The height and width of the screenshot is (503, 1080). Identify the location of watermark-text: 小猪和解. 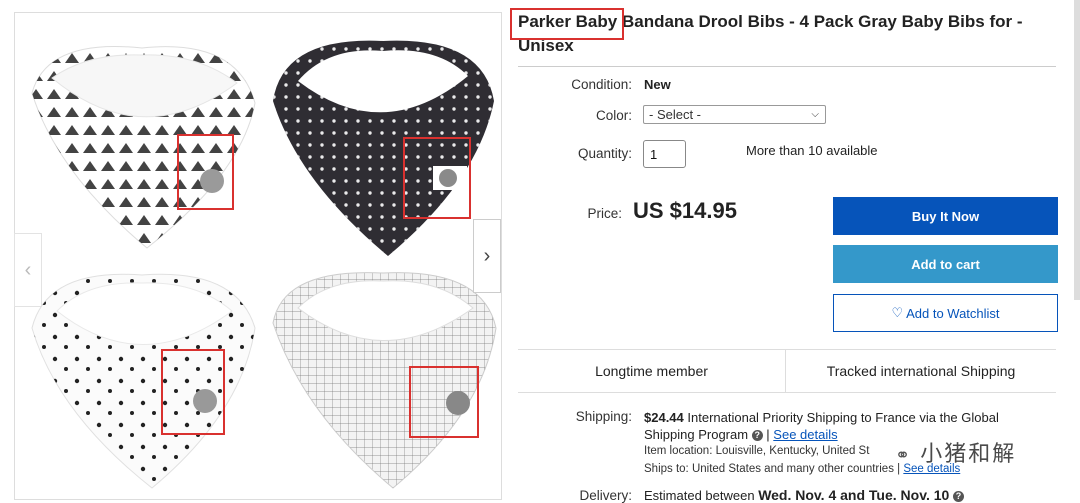
(968, 453).